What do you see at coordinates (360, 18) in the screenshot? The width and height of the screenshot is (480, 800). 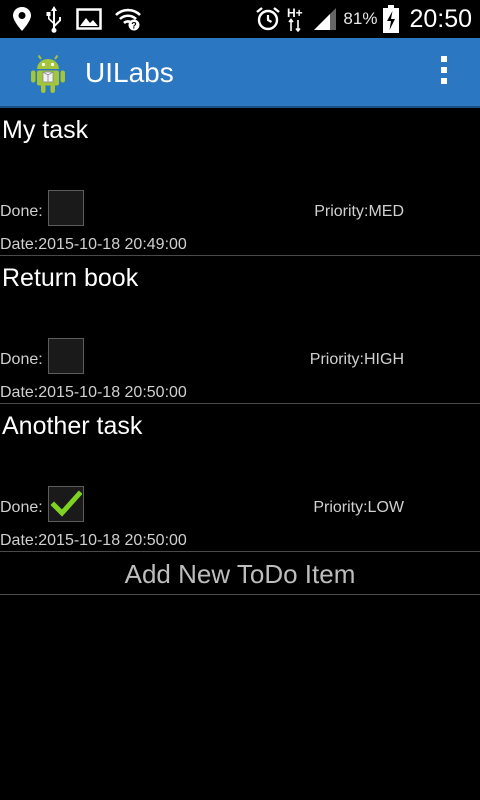 I see `battery-percent: 81%` at bounding box center [360, 18].